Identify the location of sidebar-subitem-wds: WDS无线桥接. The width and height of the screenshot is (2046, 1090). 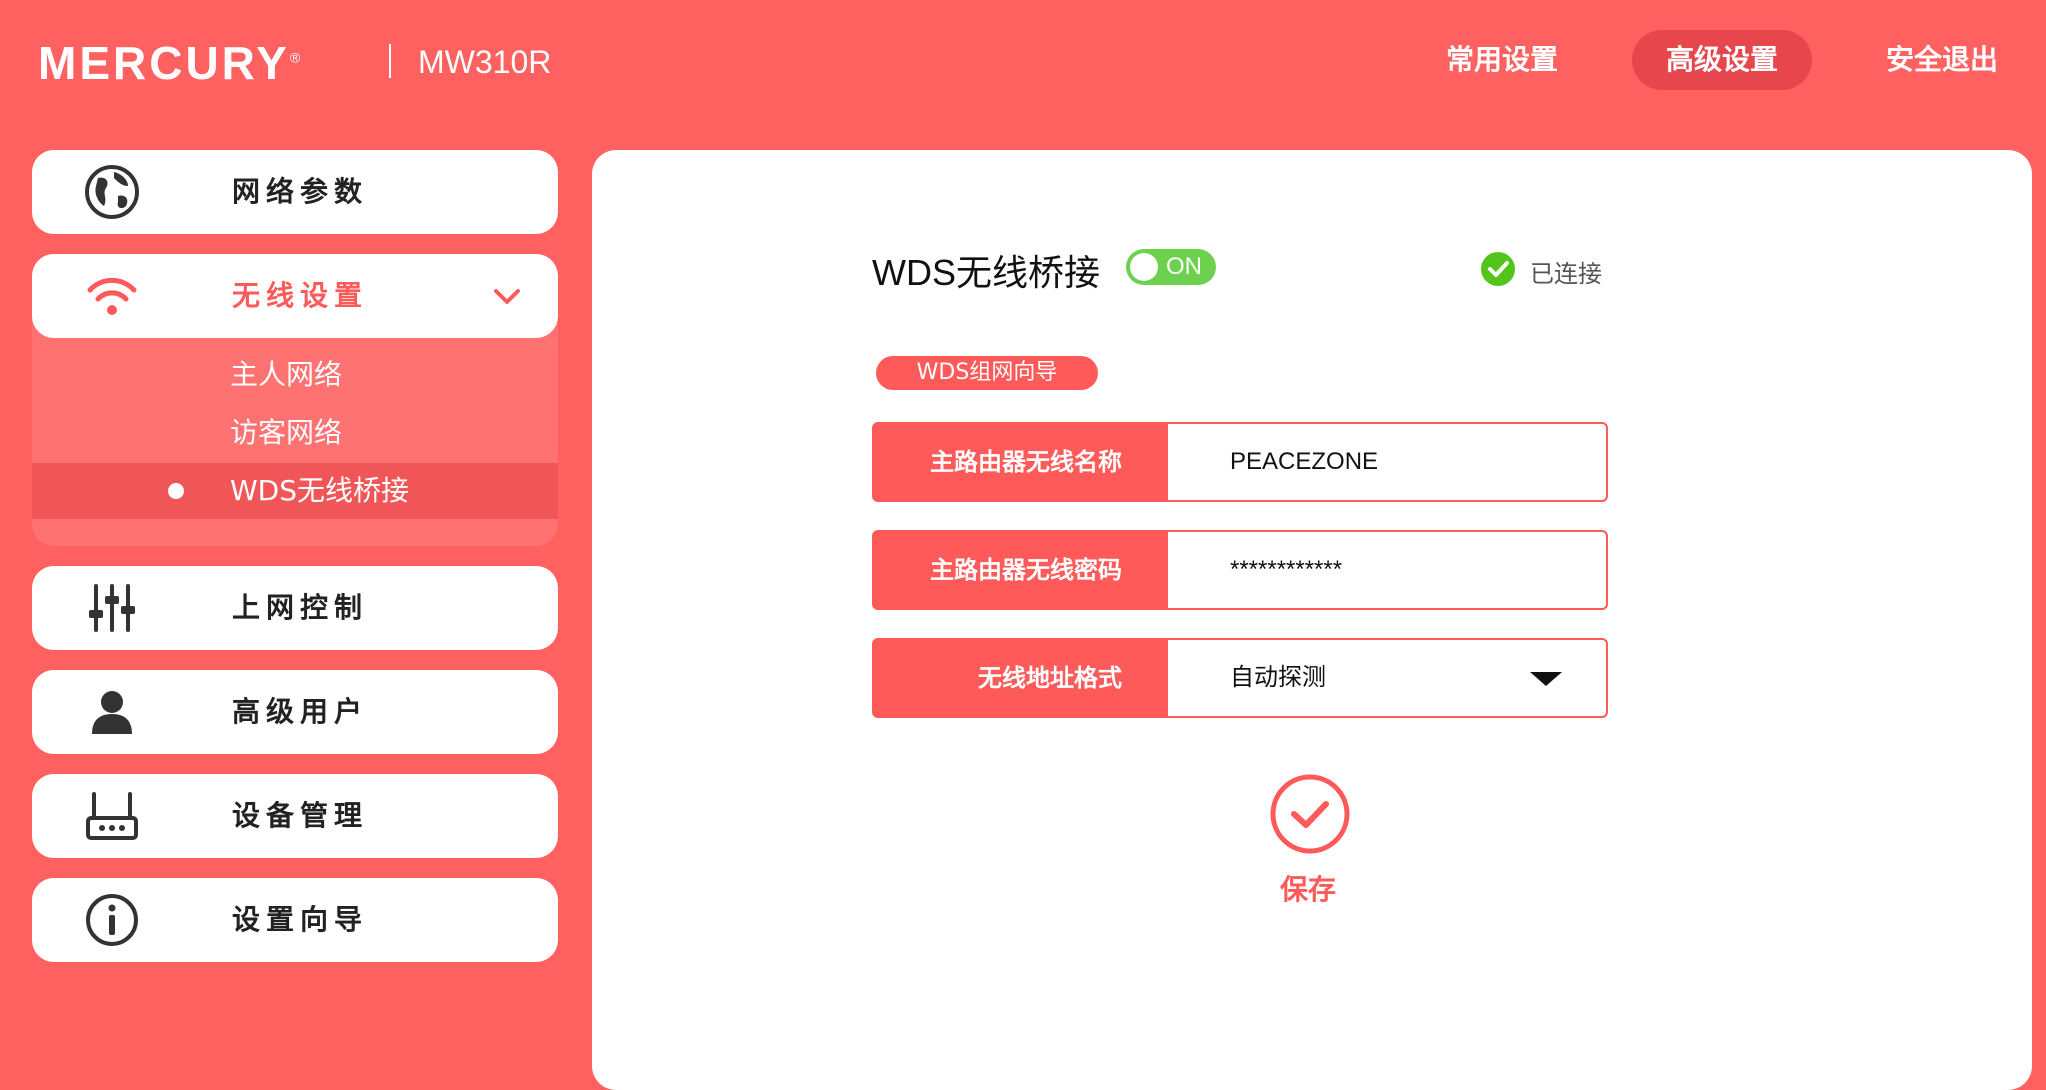
(295, 491).